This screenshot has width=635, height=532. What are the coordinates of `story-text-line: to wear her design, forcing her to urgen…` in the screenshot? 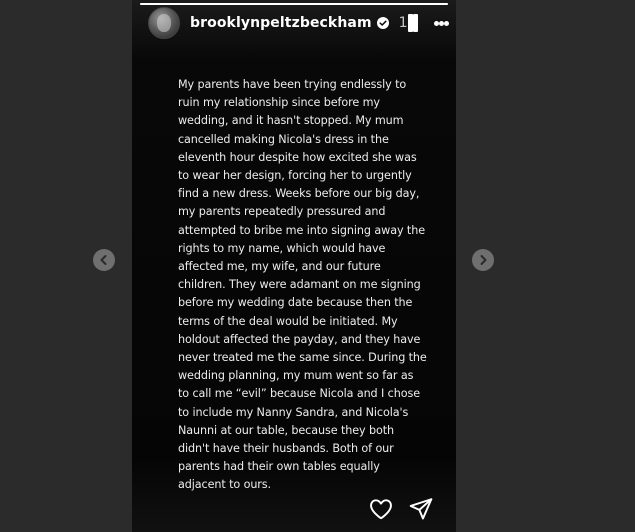 It's located at (295, 176).